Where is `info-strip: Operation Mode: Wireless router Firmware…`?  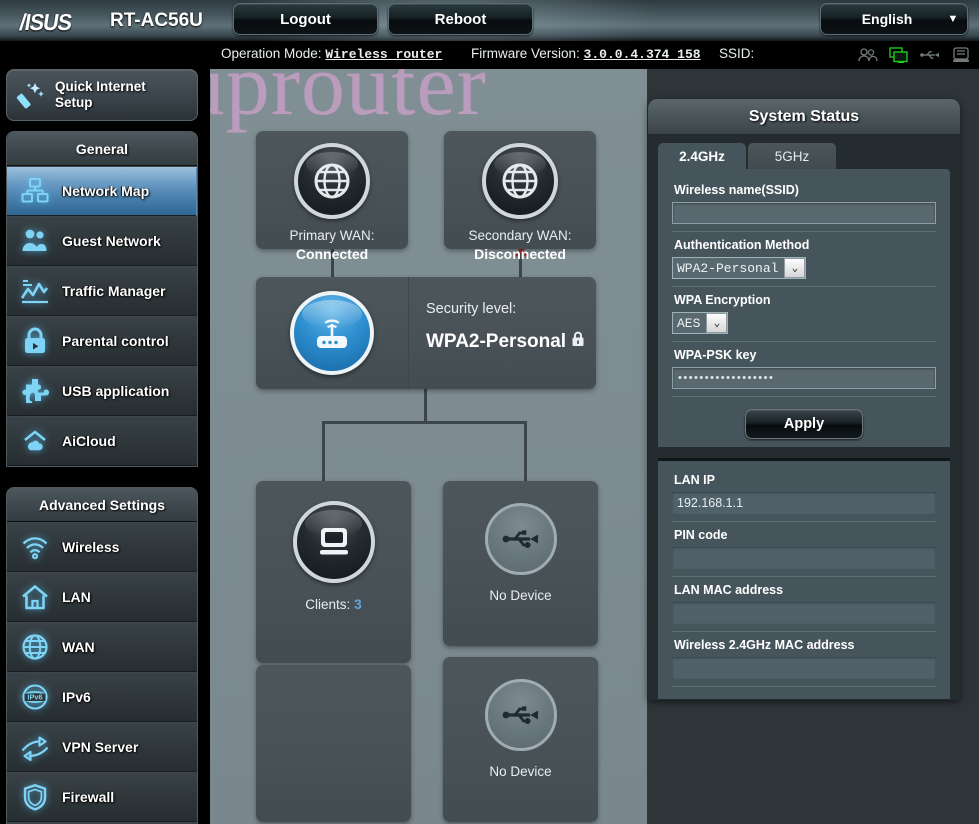
info-strip: Operation Mode: Wireless router Firmware… is located at coordinates (489, 55).